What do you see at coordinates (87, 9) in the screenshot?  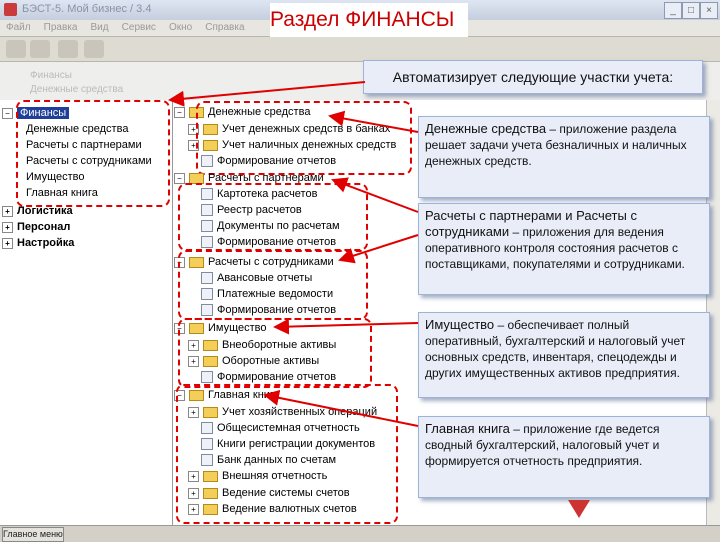 I see `window-title: БЭСТ-5. Мой бизнес / 3.4` at bounding box center [87, 9].